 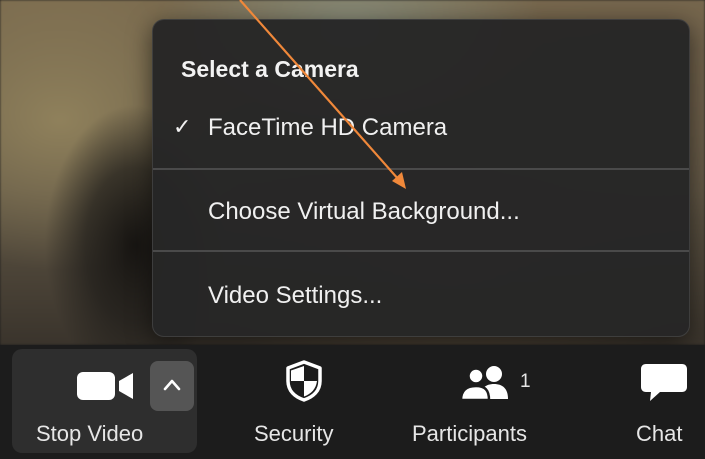 What do you see at coordinates (104, 401) in the screenshot?
I see `stop-video-button: Stop Video` at bounding box center [104, 401].